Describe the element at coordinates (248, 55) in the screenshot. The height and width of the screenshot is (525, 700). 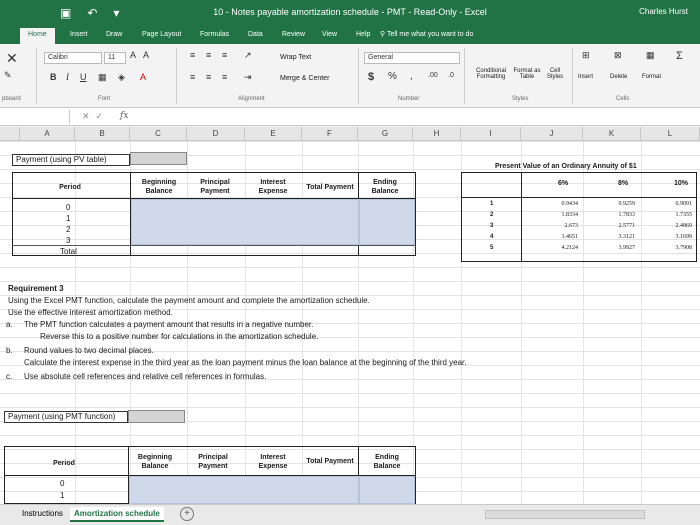
I see `orientation-icon: ↗` at that location.